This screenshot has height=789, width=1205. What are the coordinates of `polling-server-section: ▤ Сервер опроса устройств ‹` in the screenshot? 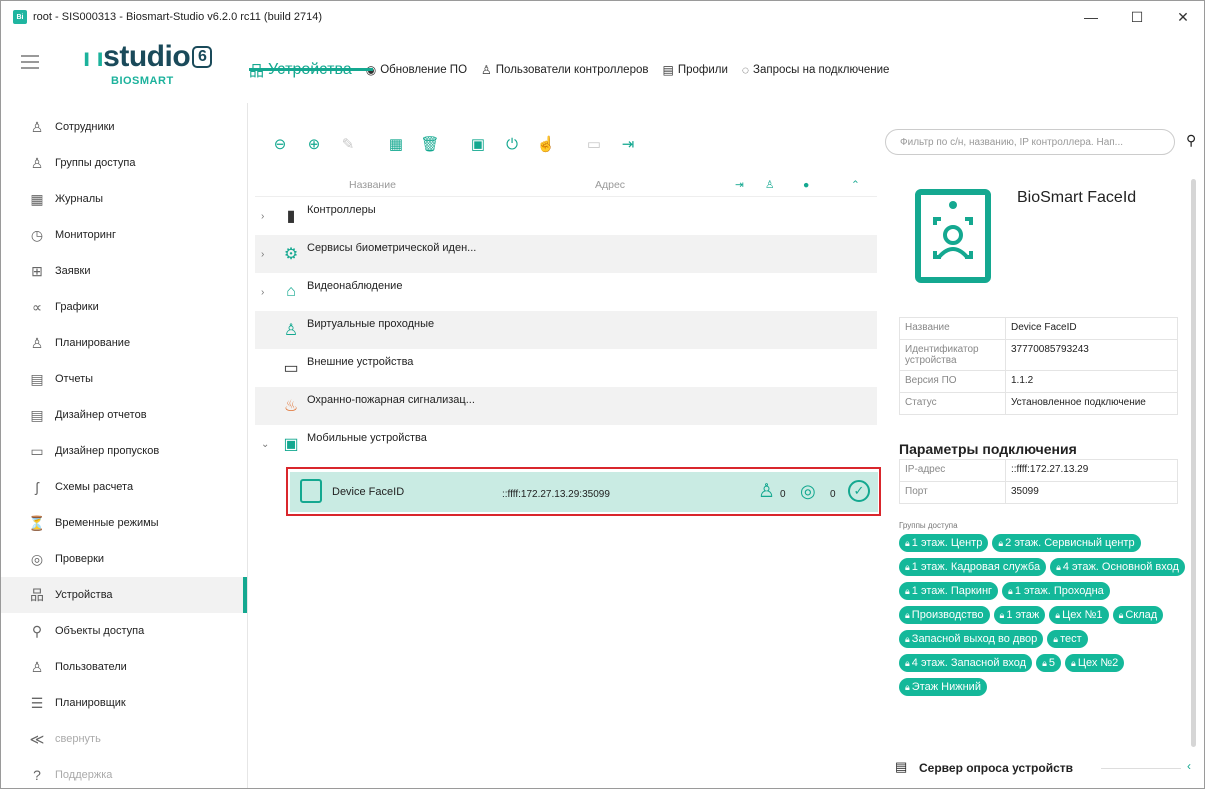 It's located at (1044, 768).